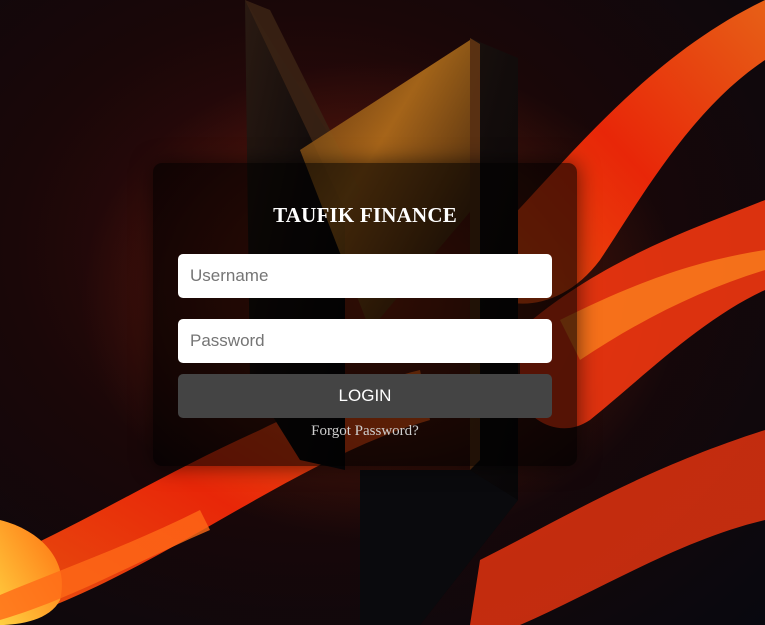 The image size is (765, 625). Describe the element at coordinates (365, 215) in the screenshot. I see `brand-title: TAUFIK FINANCE` at that location.